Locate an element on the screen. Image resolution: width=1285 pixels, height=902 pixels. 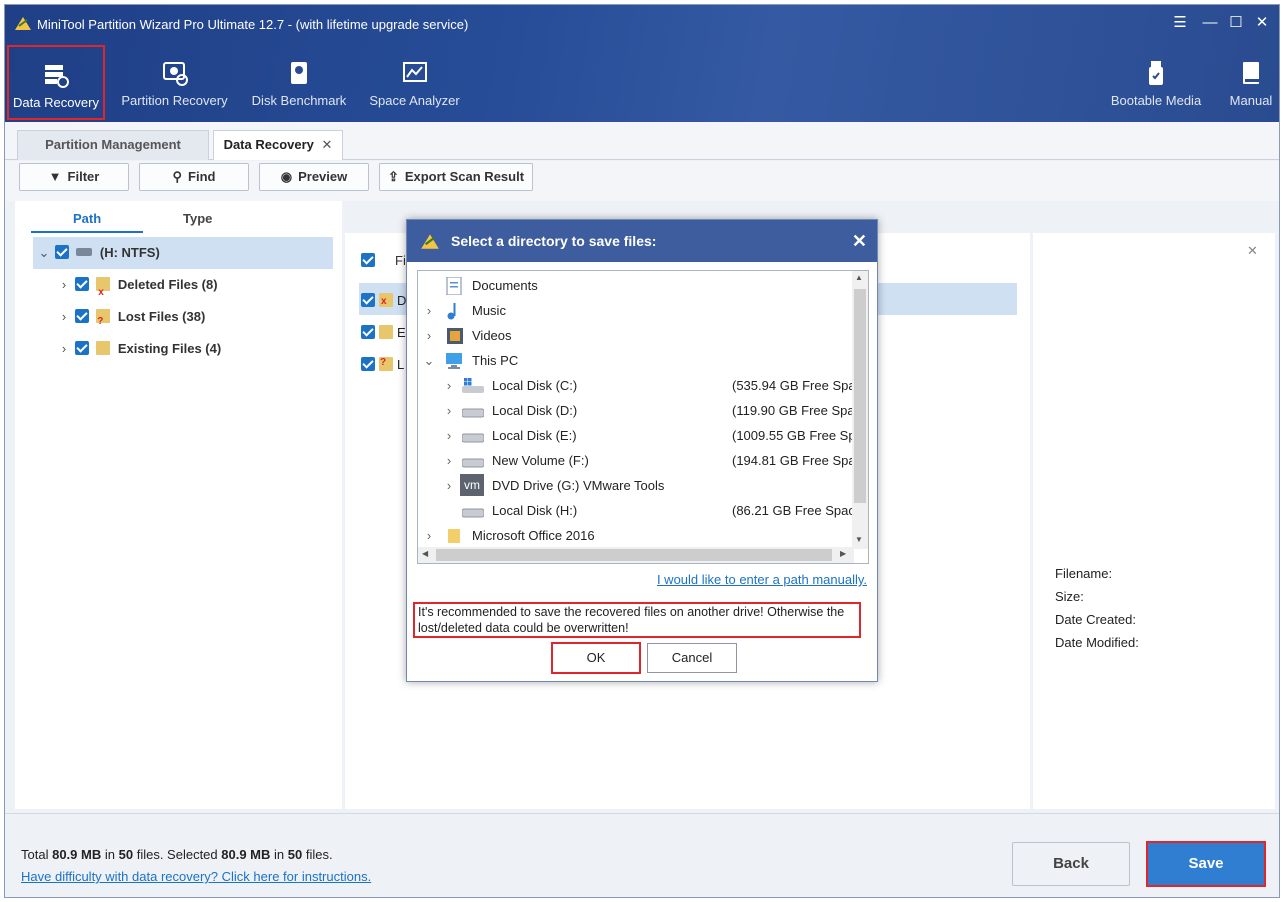
tab-path: Path is located at coordinates (87, 218).